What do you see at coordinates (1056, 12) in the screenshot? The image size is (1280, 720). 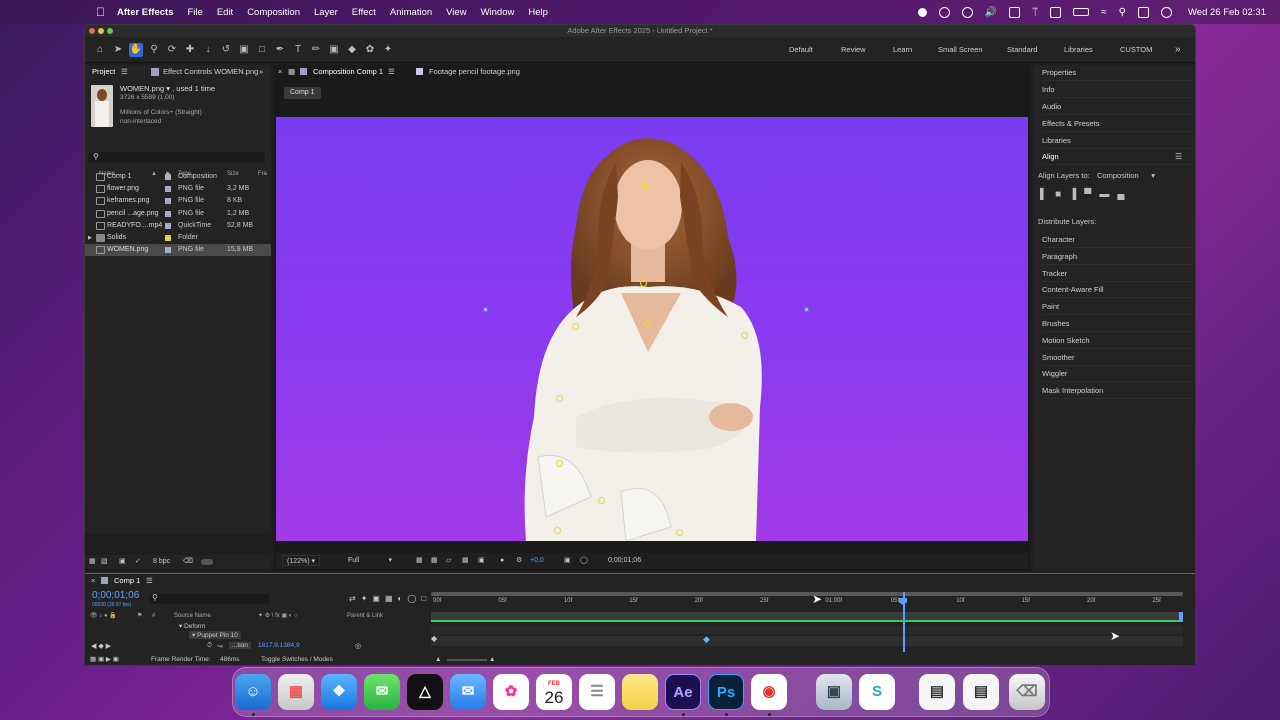 I see `keyboard-icon` at bounding box center [1056, 12].